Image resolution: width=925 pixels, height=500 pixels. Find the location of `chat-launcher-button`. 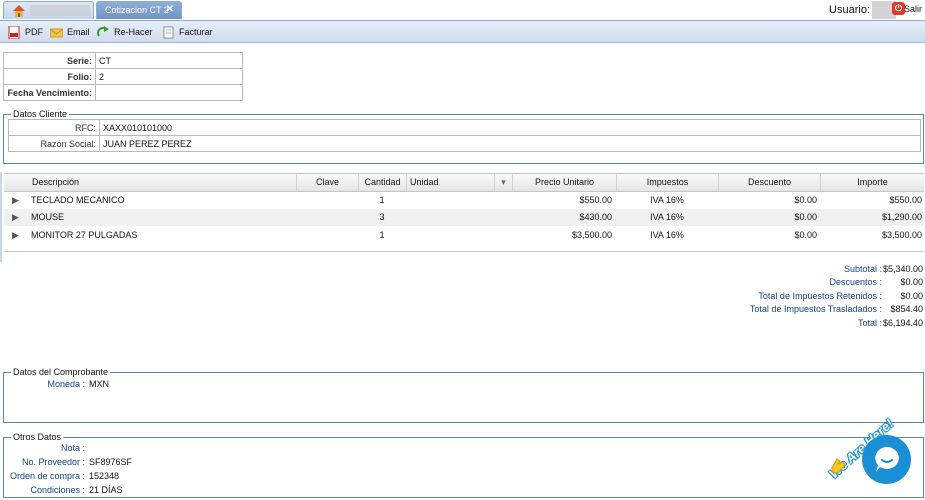

chat-launcher-button is located at coordinates (886, 459).